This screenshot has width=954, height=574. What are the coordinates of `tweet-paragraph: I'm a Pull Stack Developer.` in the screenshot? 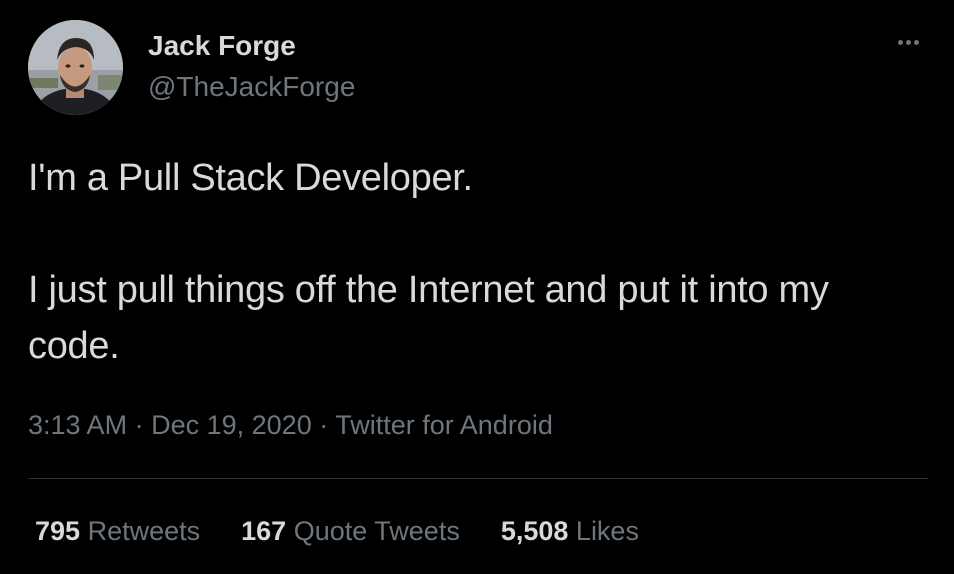 It's located at (250, 178).